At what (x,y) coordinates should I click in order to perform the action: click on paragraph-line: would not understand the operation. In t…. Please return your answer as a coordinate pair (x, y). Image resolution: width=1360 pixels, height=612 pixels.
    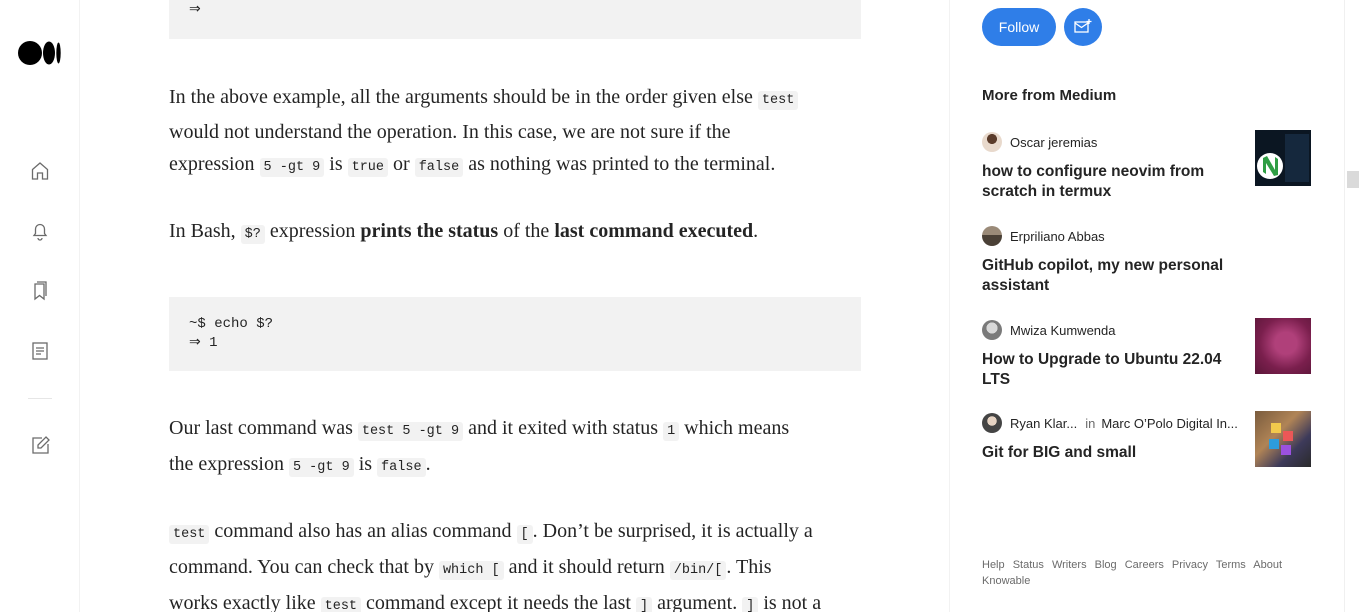
    Looking at the image, I should click on (519, 132).